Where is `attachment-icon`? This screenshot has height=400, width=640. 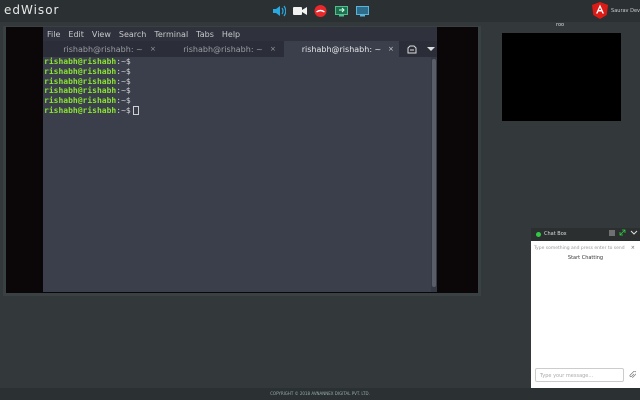 attachment-icon is located at coordinates (632, 375).